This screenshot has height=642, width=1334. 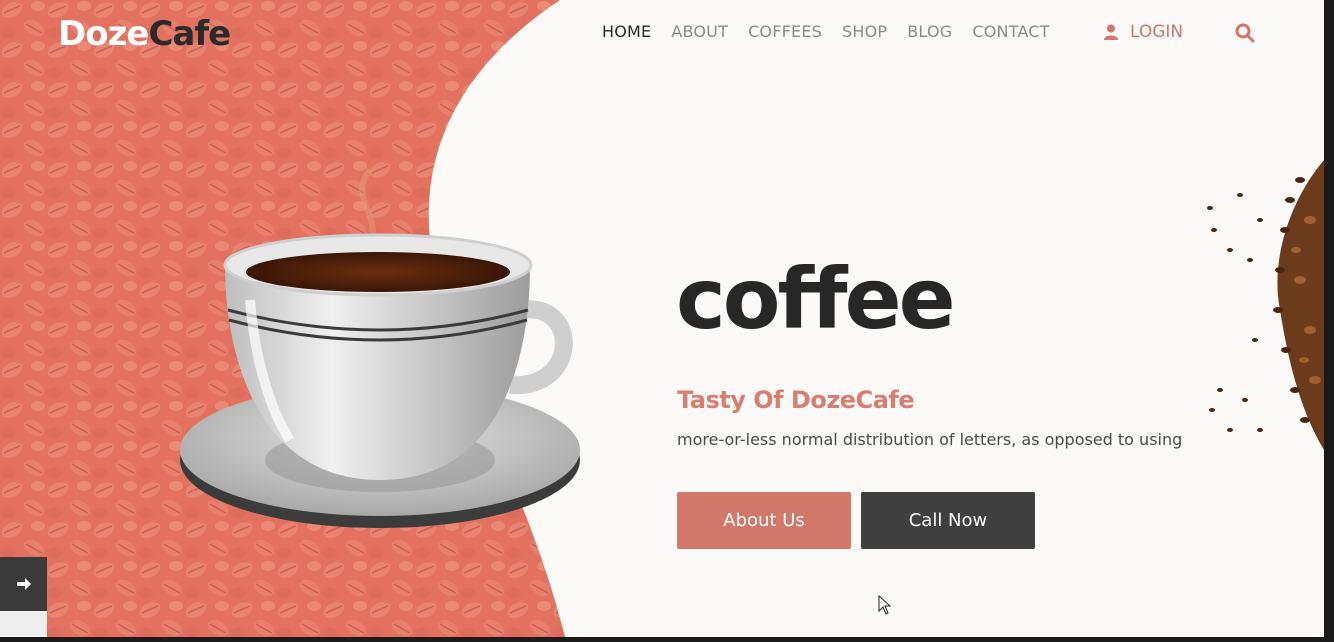 I want to click on main-nav: HOME ABOUT COFFEES SHOP BLOG CONTACT, so click(x=826, y=31).